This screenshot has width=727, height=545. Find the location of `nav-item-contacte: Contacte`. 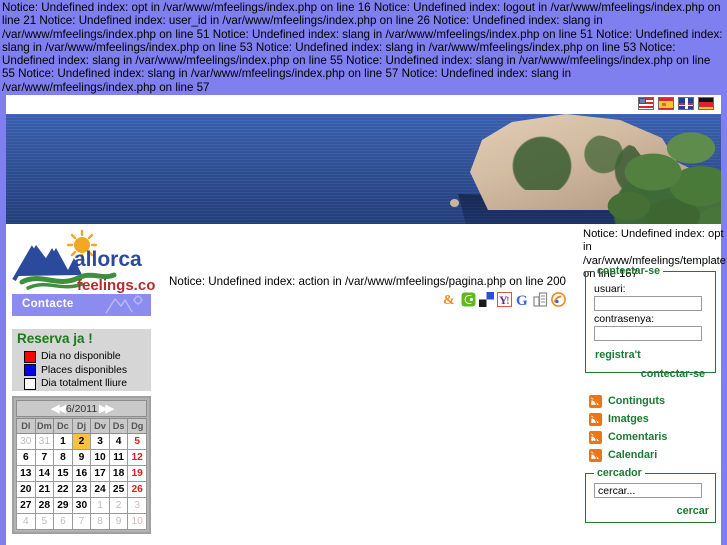

nav-item-contacte: Contacte is located at coordinates (48, 304).